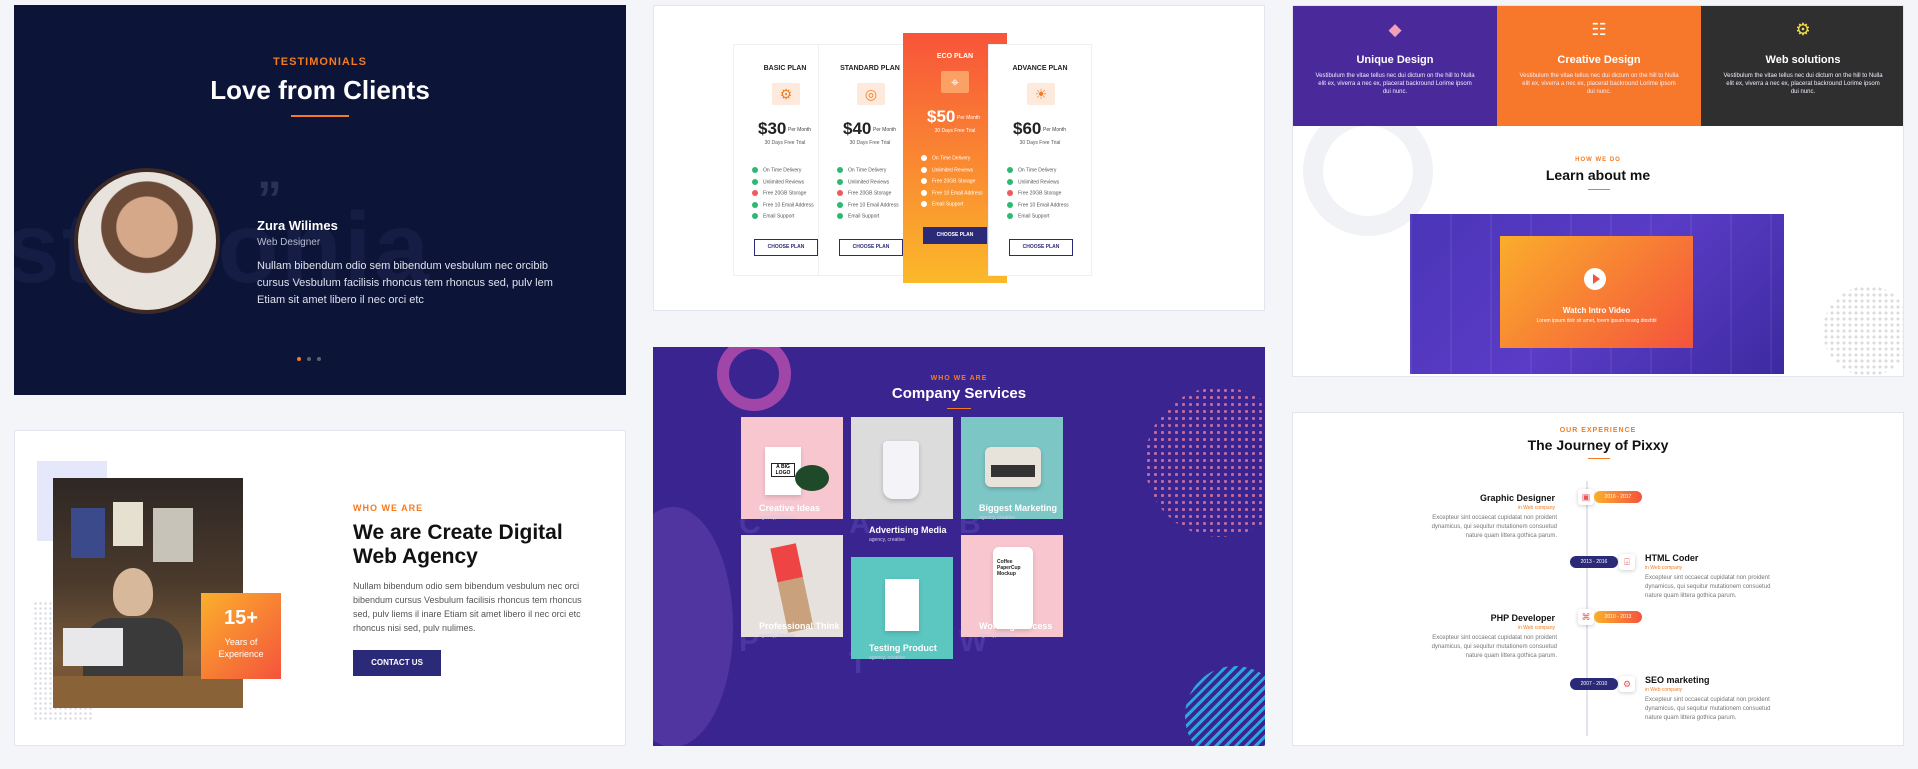  Describe the element at coordinates (799, 626) in the screenshot. I see `service-title: Professional Think` at that location.